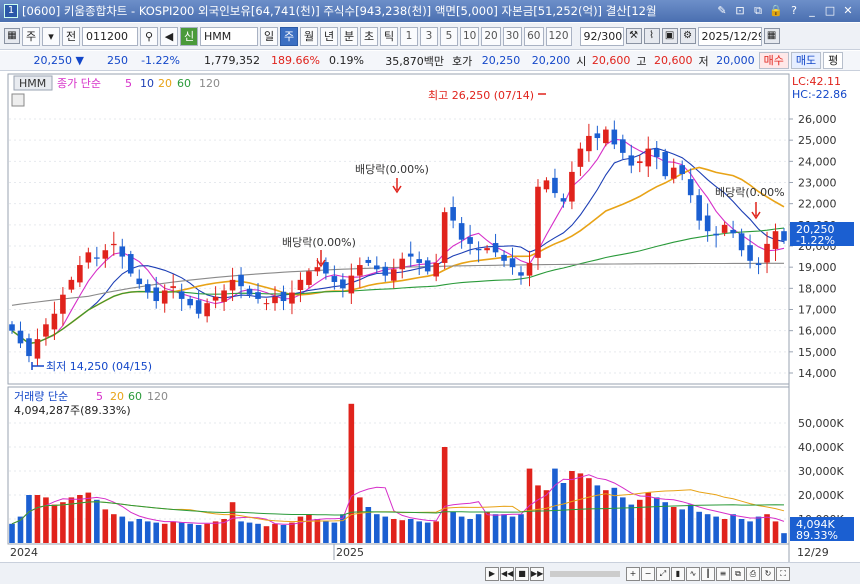 The image size is (860, 584). I want to click on interval-60: 60, so click(534, 36).